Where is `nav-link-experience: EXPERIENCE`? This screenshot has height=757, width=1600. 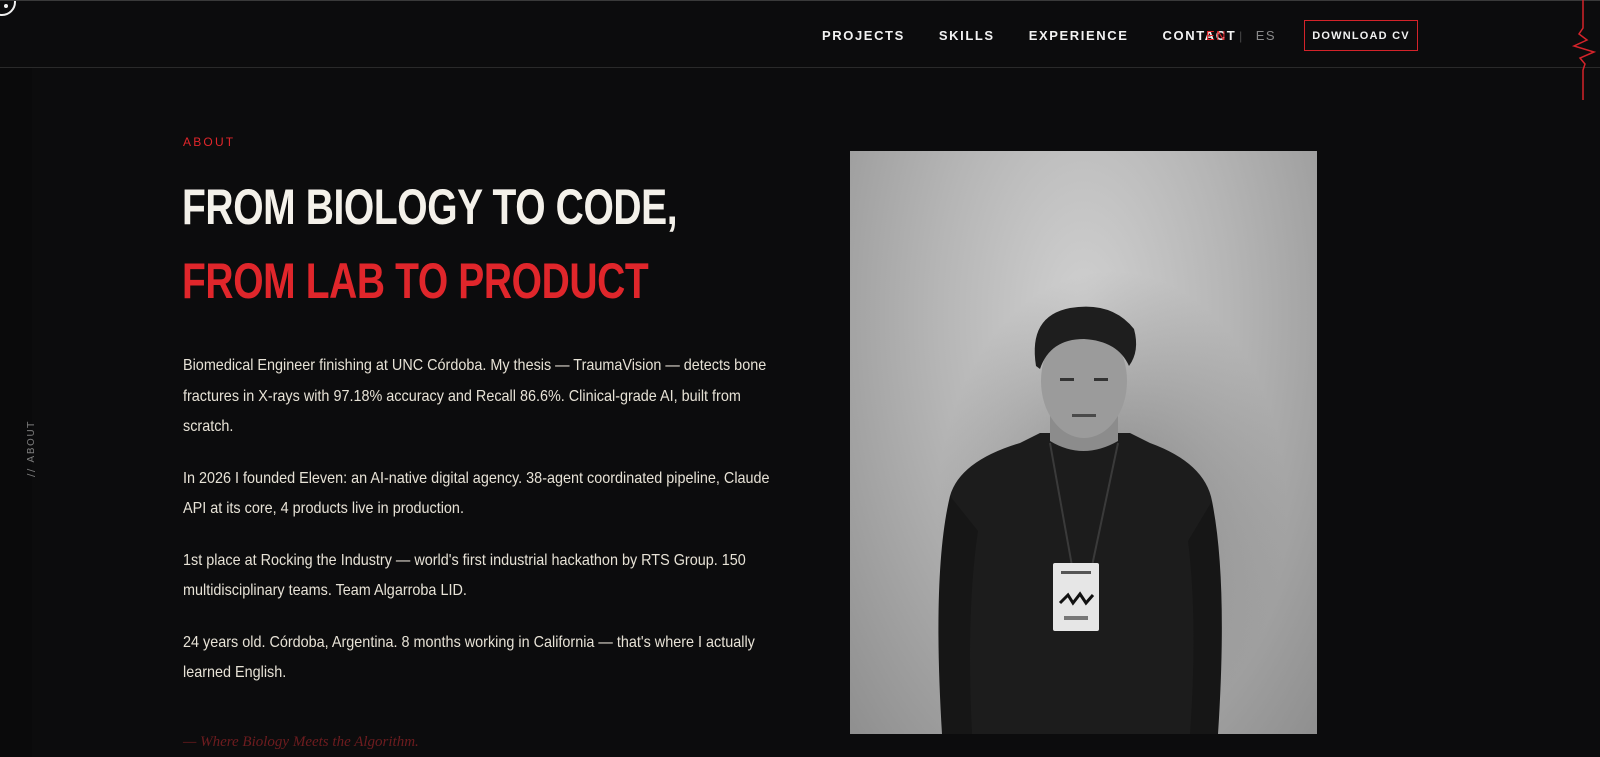 nav-link-experience: EXPERIENCE is located at coordinates (1079, 35).